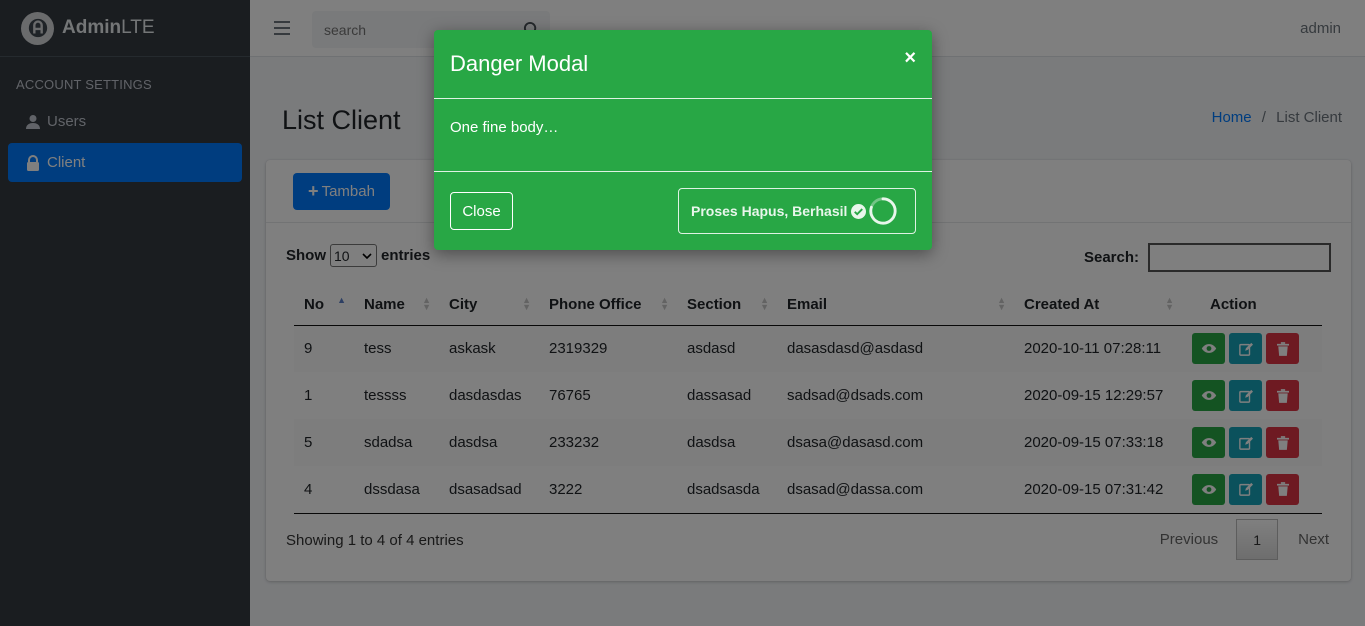 Image resolution: width=1365 pixels, height=626 pixels. What do you see at coordinates (910, 58) in the screenshot?
I see `close-icon: ×` at bounding box center [910, 58].